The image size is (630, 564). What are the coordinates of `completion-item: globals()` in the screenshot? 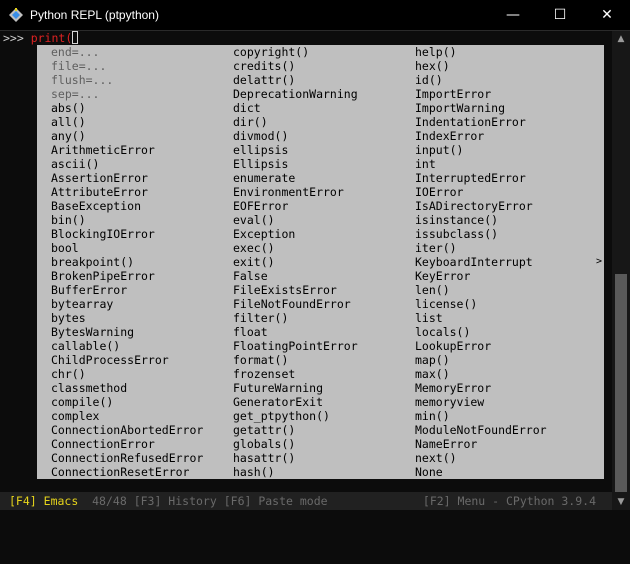 It's located at (295, 444).